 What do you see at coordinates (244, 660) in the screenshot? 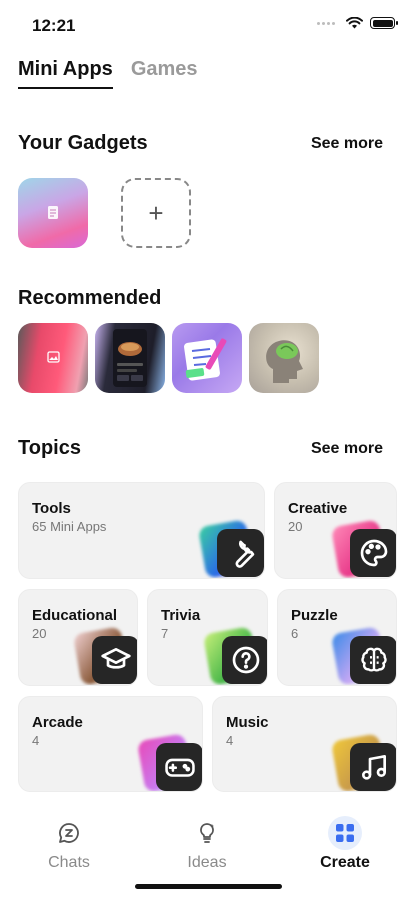
I see `question-icon` at bounding box center [244, 660].